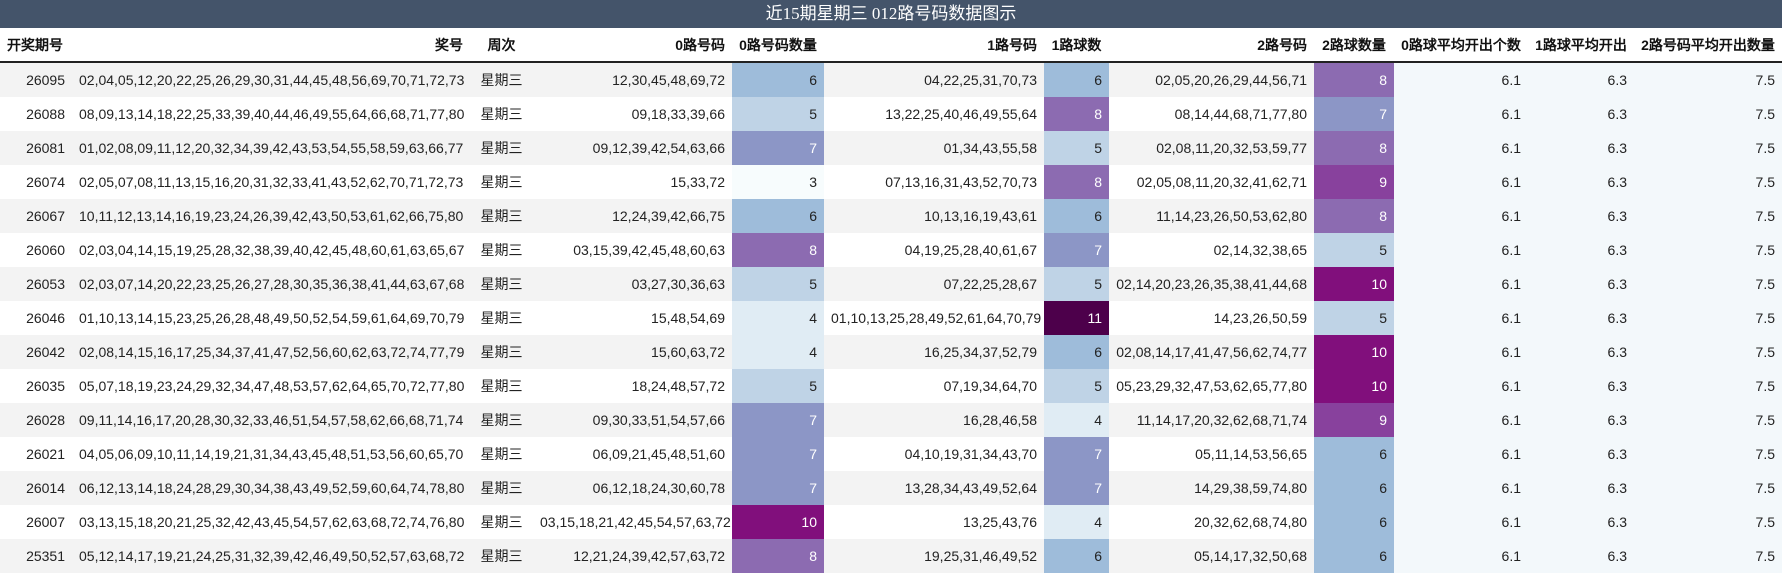  Describe the element at coordinates (1211, 454) in the screenshot. I see `cell-route2: 05,11,14,53,56,65` at that location.